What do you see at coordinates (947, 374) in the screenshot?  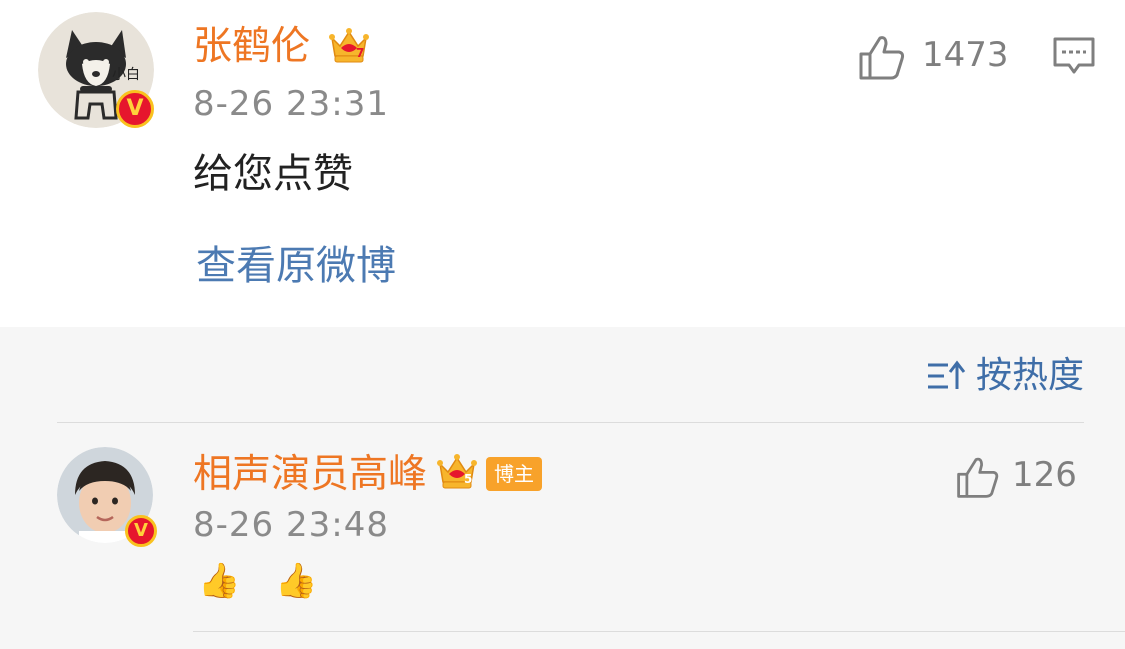 I see `sort-icon` at bounding box center [947, 374].